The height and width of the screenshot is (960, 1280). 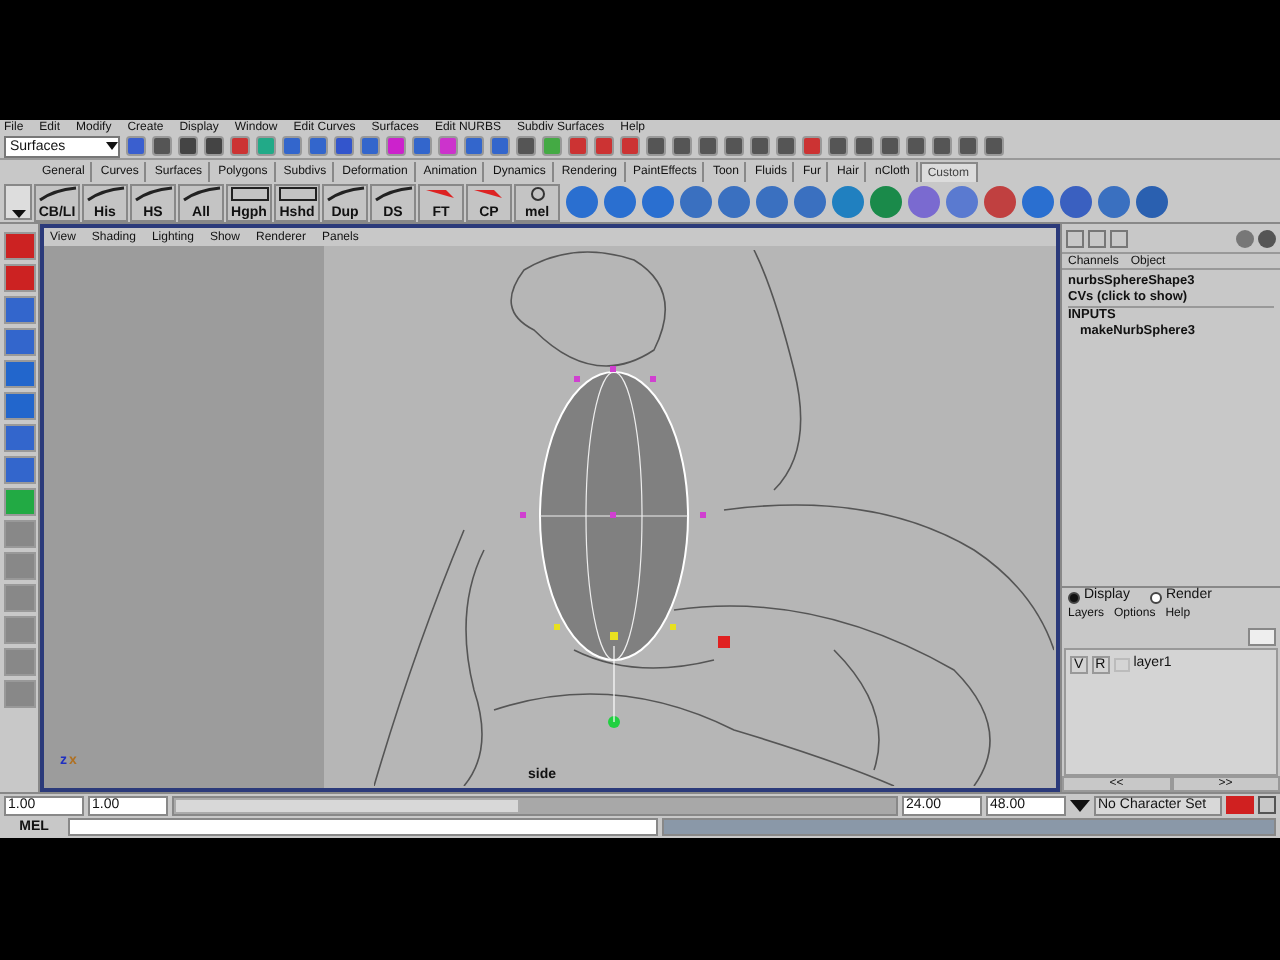 What do you see at coordinates (1121, 664) in the screenshot?
I see `layer-color-swatch` at bounding box center [1121, 664].